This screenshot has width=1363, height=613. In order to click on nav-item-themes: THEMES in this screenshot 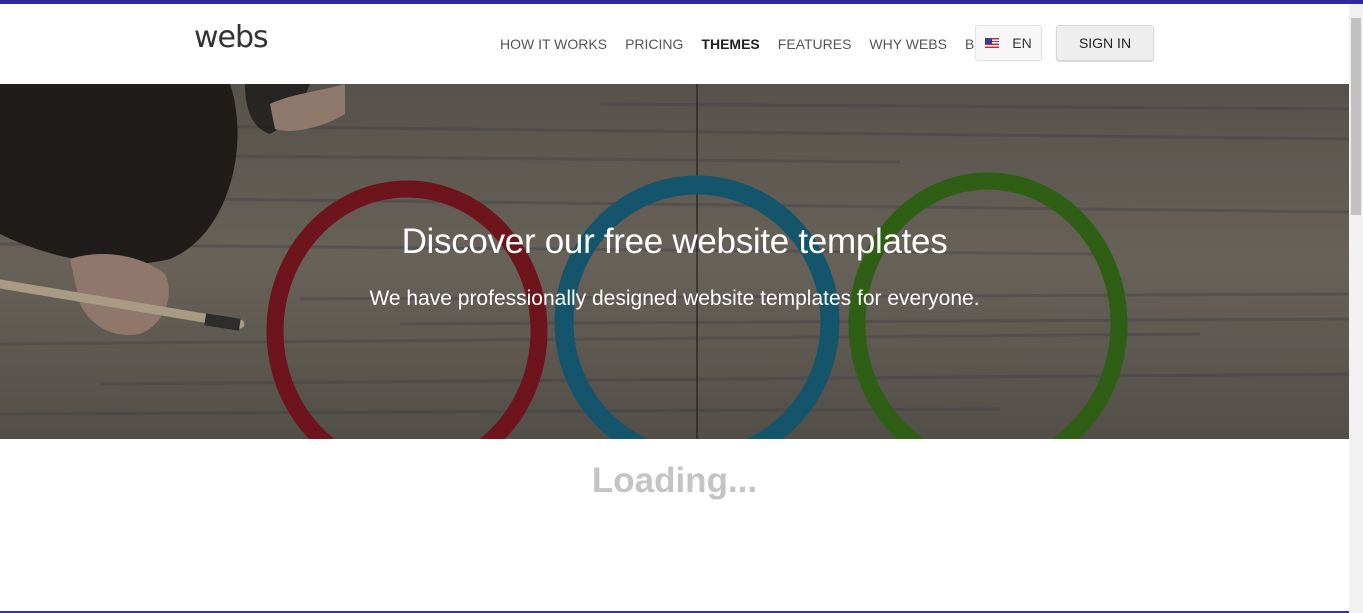, I will do `click(730, 44)`.